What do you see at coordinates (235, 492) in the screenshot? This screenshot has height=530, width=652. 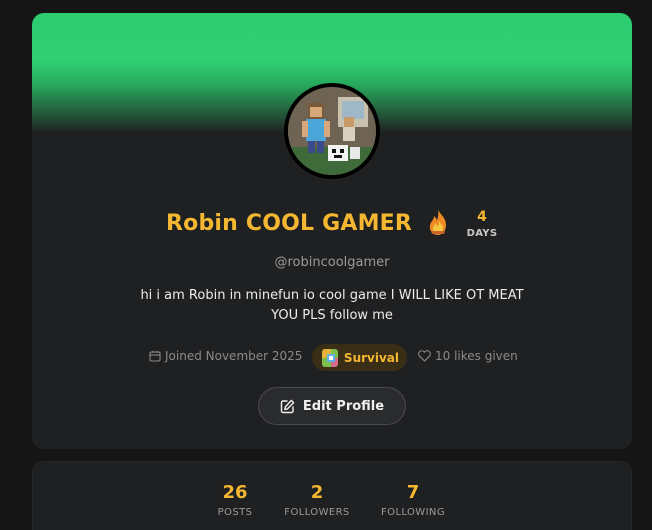 I see `stat-value: 26` at bounding box center [235, 492].